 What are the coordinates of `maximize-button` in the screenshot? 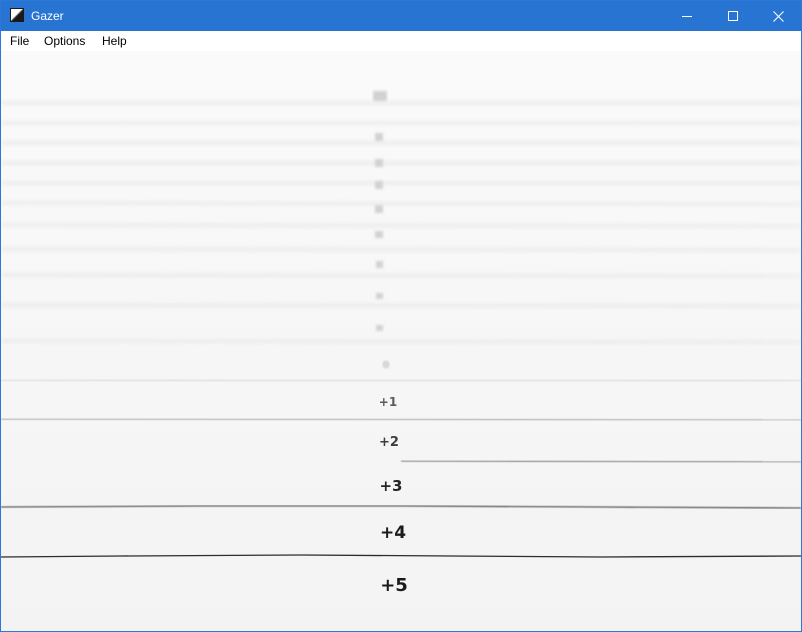 It's located at (733, 16).